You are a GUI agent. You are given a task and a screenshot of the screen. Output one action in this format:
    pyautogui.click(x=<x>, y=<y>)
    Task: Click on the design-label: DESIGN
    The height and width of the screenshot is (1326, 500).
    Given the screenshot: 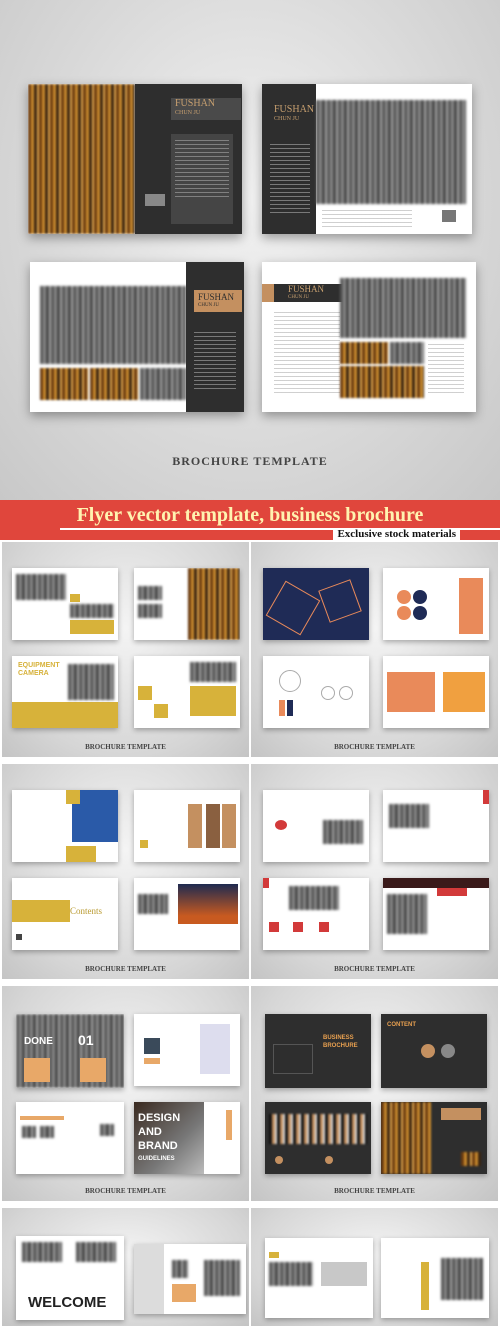 What is the action you would take?
    pyautogui.click(x=159, y=1118)
    